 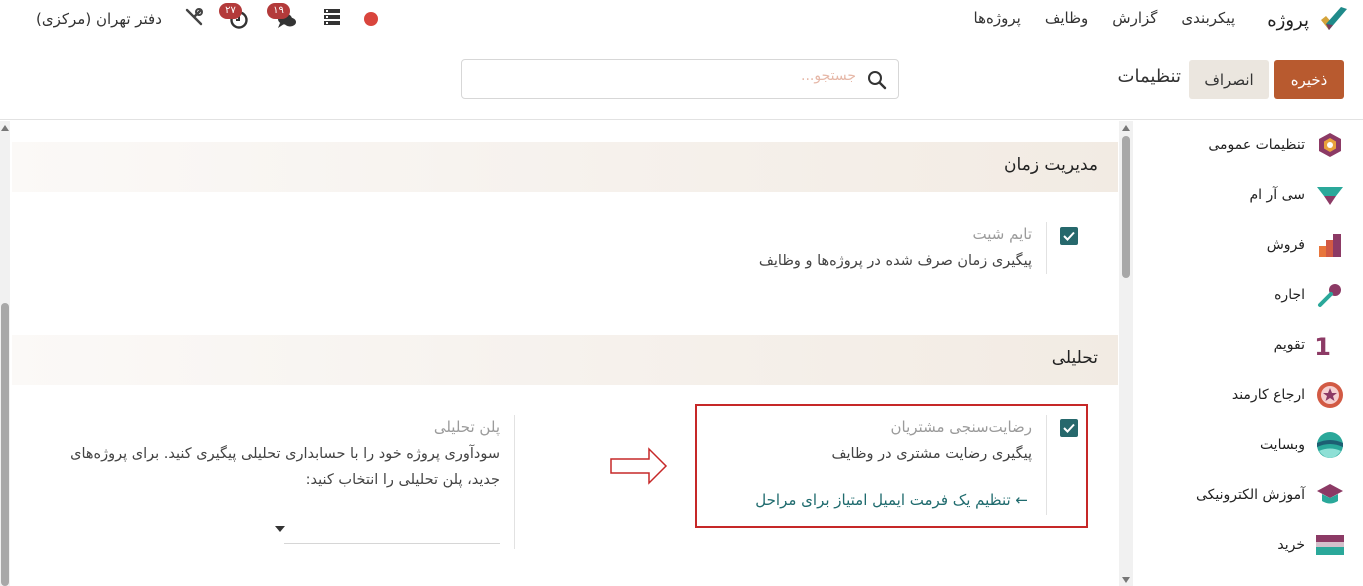 I want to click on purchase-icon, so click(x=1330, y=545).